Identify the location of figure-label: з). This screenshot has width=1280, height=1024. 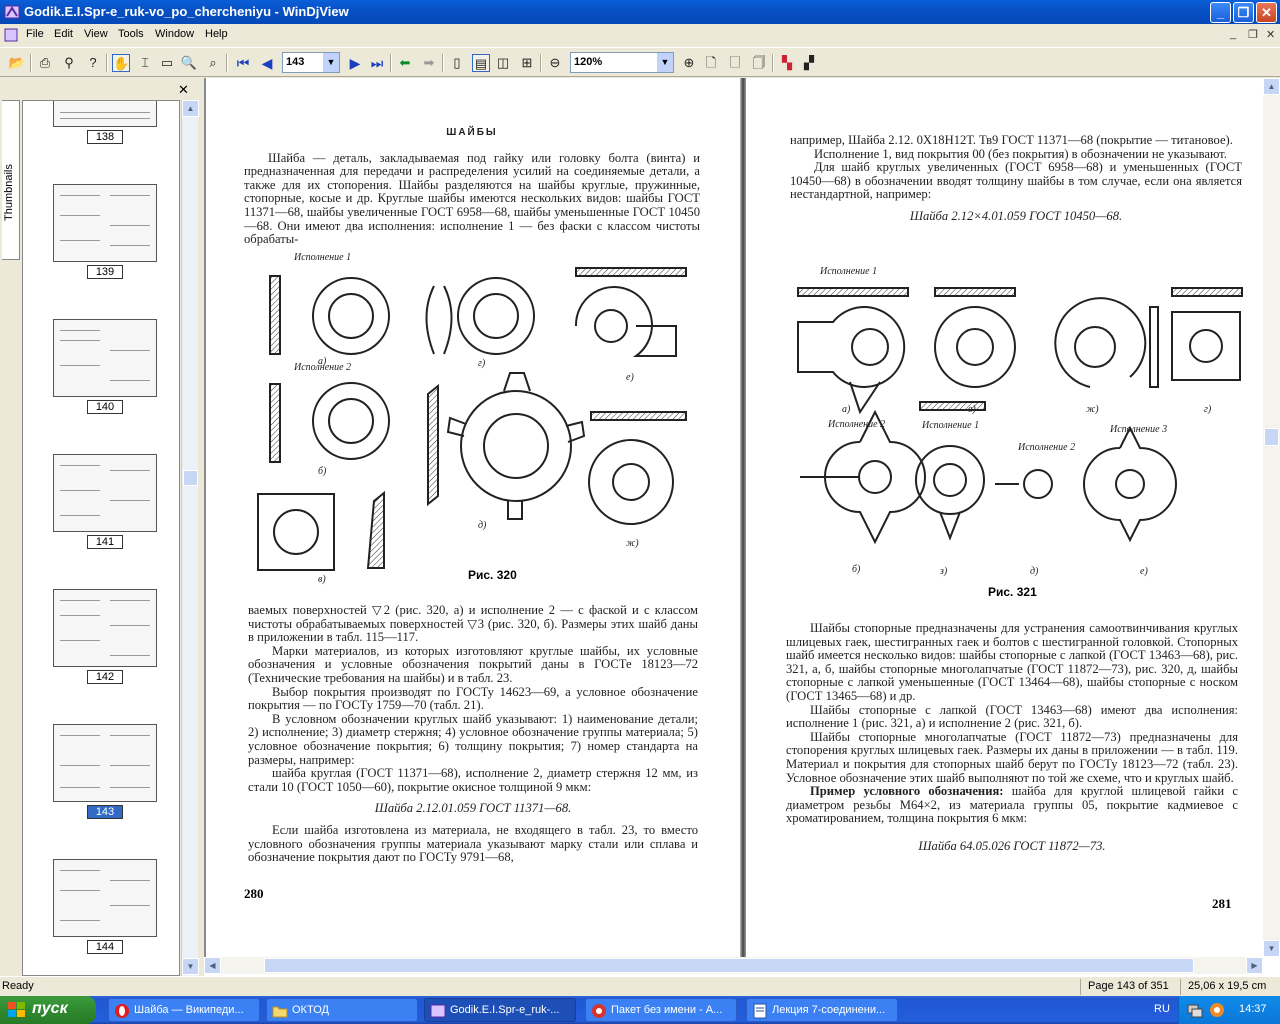
(943, 571).